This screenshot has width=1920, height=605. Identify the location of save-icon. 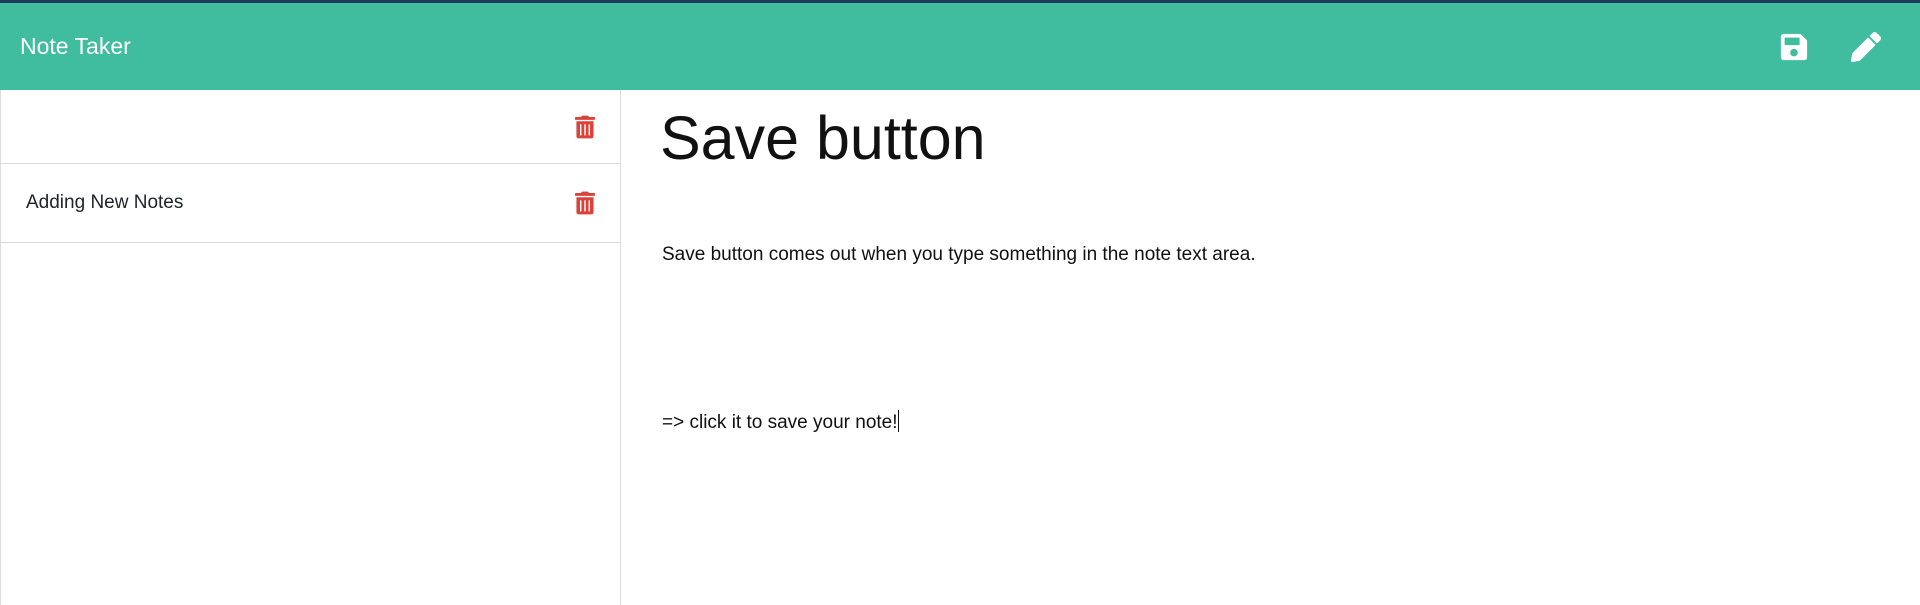
(1794, 46).